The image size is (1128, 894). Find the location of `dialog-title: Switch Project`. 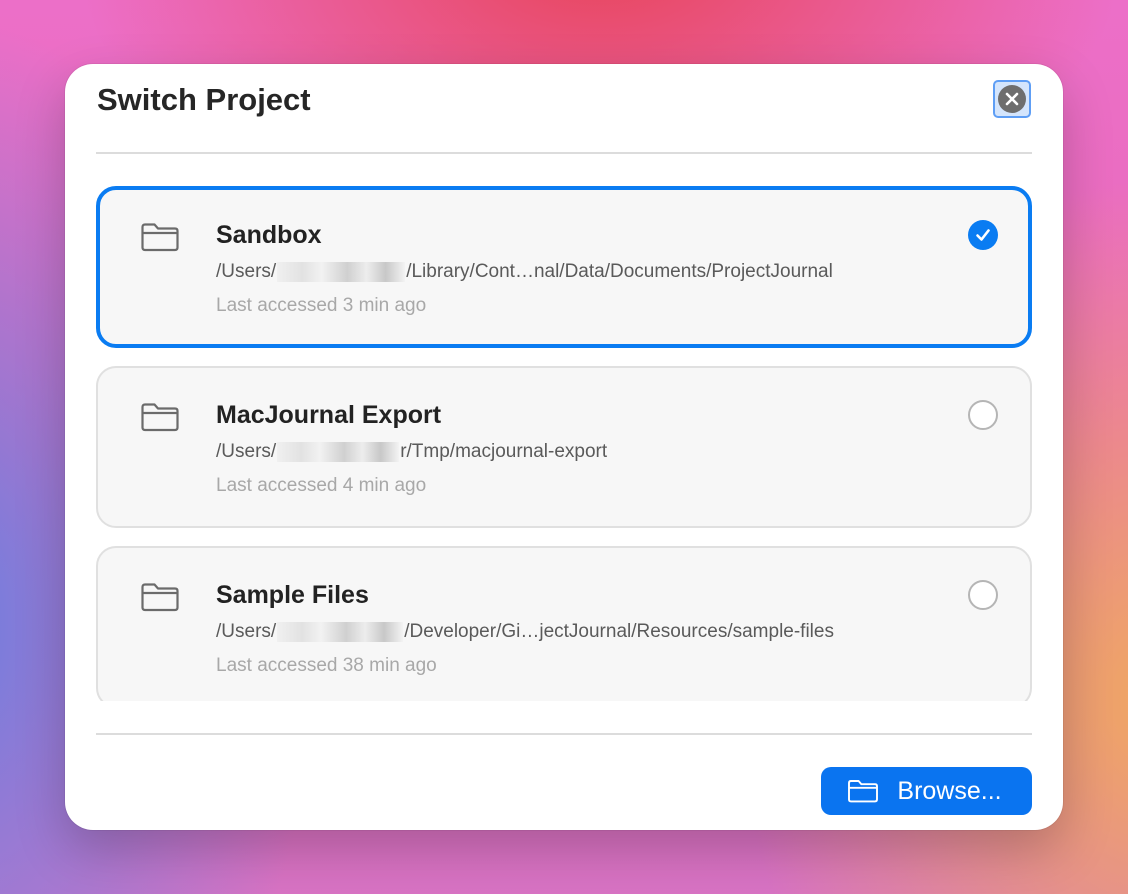

dialog-title: Switch Project is located at coordinates (204, 99).